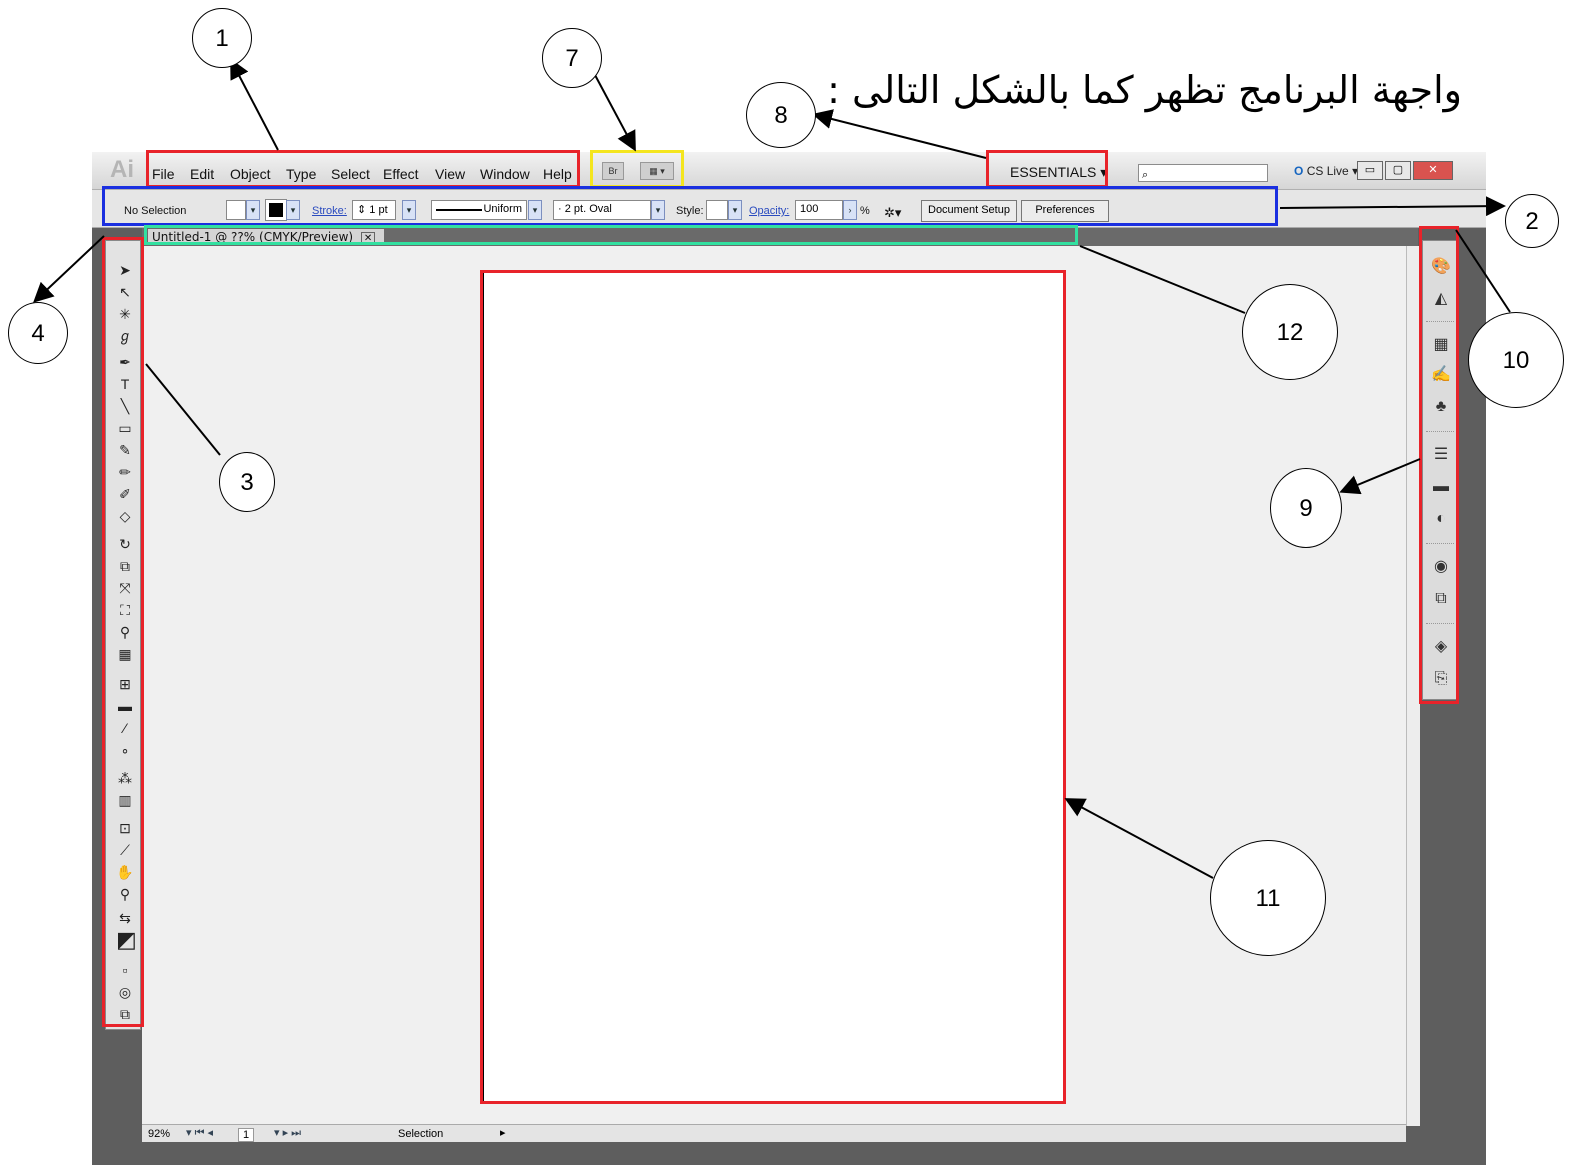 The height and width of the screenshot is (1165, 1594). Describe the element at coordinates (1290, 332) in the screenshot. I see `label-12: 12` at that location.